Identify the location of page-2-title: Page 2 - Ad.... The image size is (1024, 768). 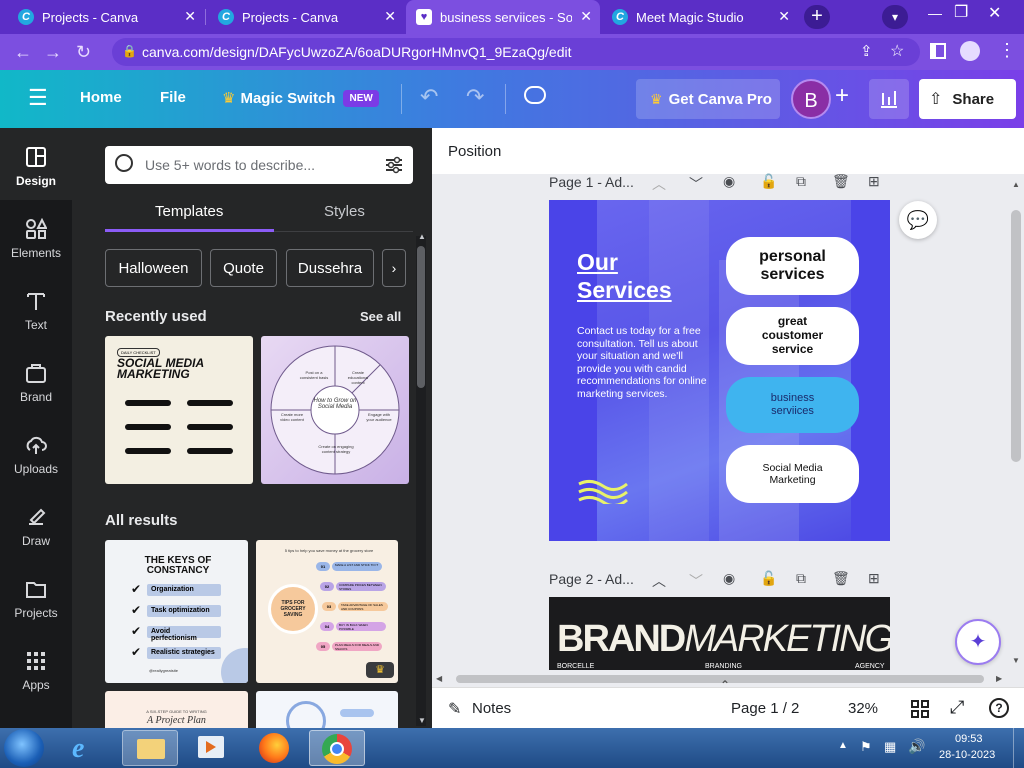
(591, 579).